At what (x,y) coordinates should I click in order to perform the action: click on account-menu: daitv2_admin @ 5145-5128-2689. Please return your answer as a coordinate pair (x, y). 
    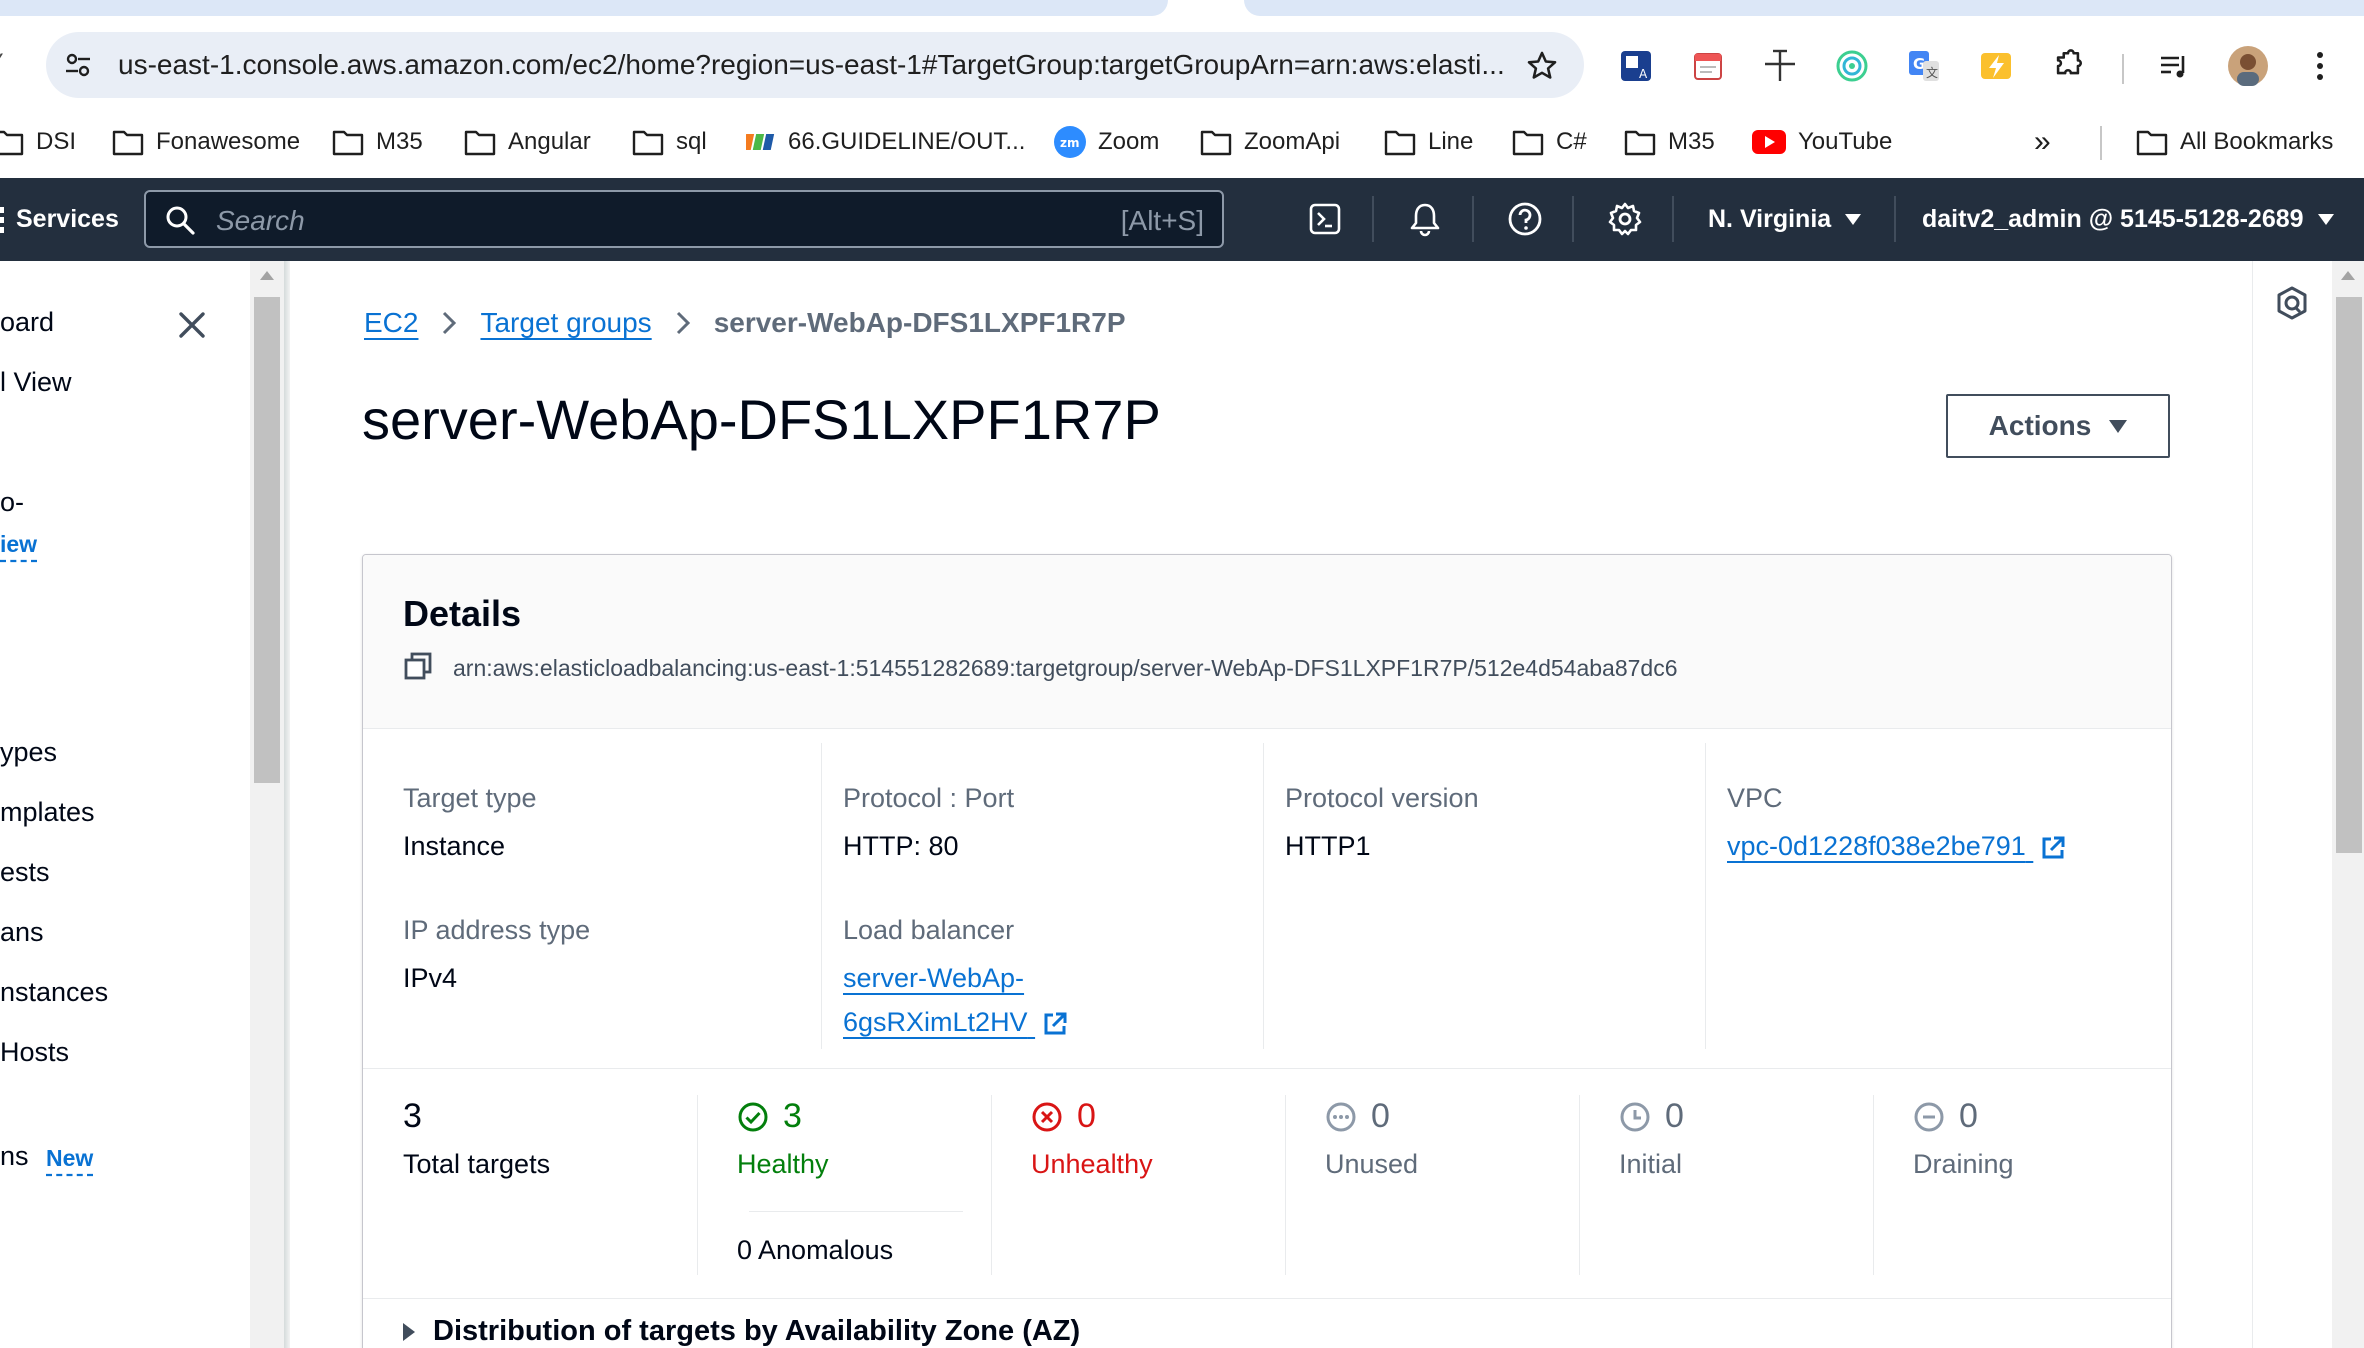
    Looking at the image, I should click on (2128, 219).